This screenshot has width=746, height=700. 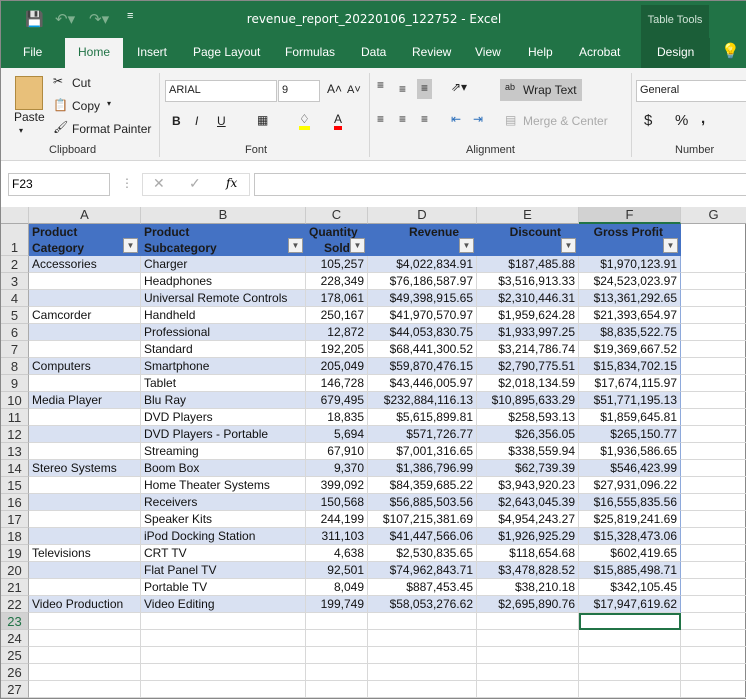 I want to click on table-cell: $3,516,913.33, so click(x=528, y=281).